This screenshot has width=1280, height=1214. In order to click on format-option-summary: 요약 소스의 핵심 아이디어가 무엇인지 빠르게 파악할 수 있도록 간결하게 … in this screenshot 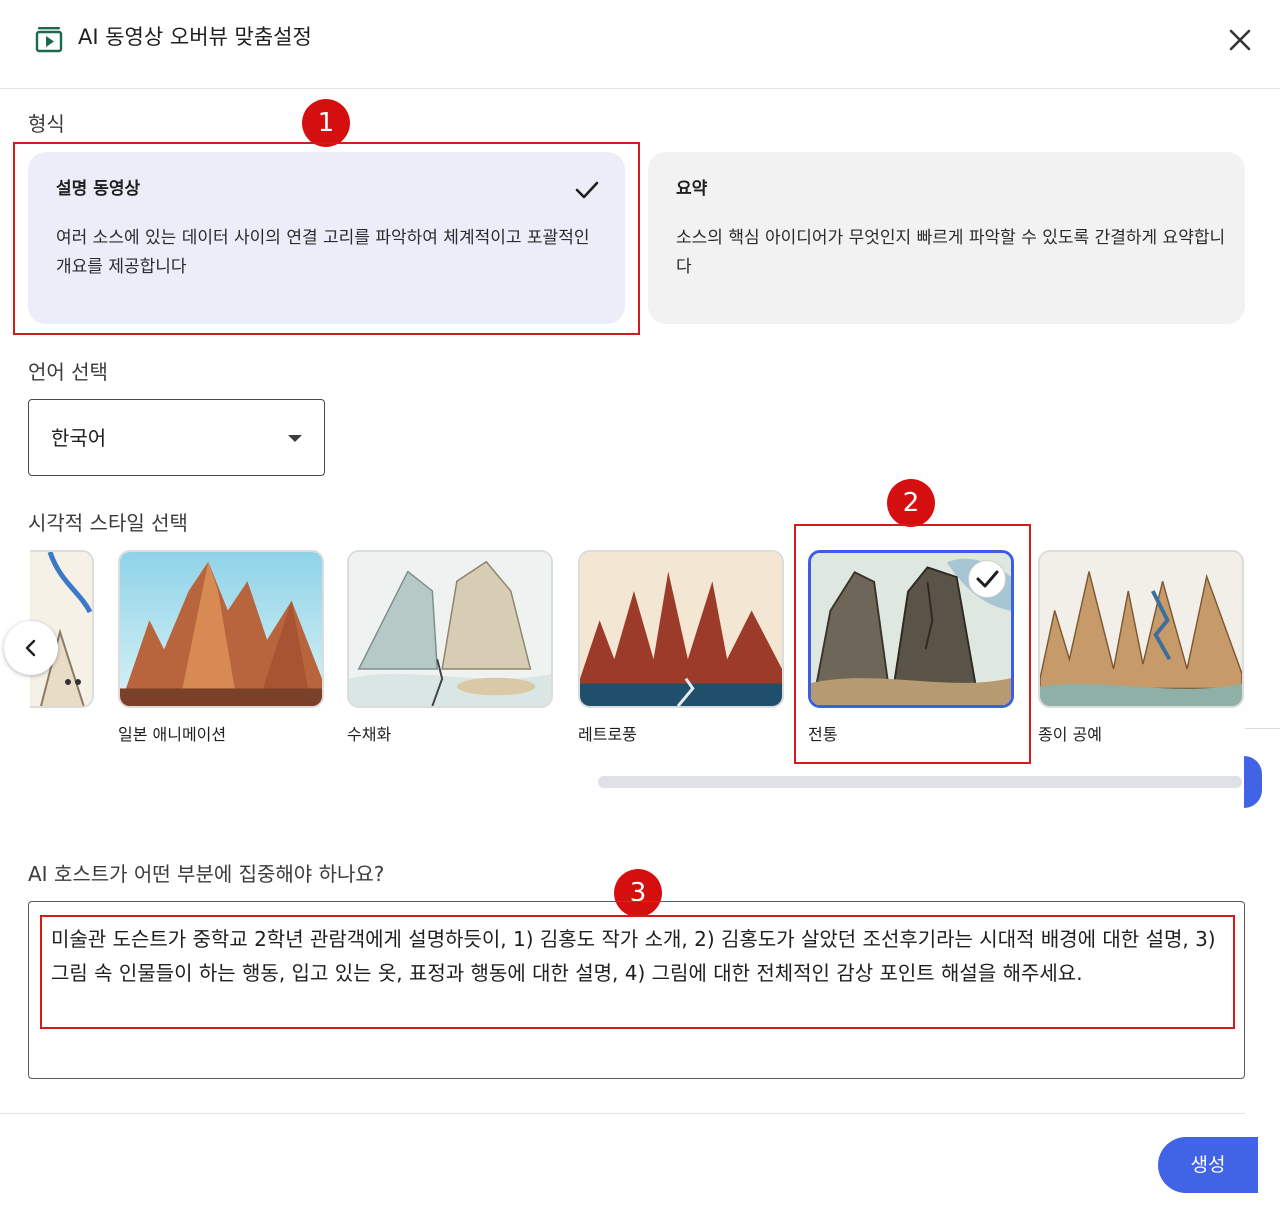, I will do `click(946, 238)`.